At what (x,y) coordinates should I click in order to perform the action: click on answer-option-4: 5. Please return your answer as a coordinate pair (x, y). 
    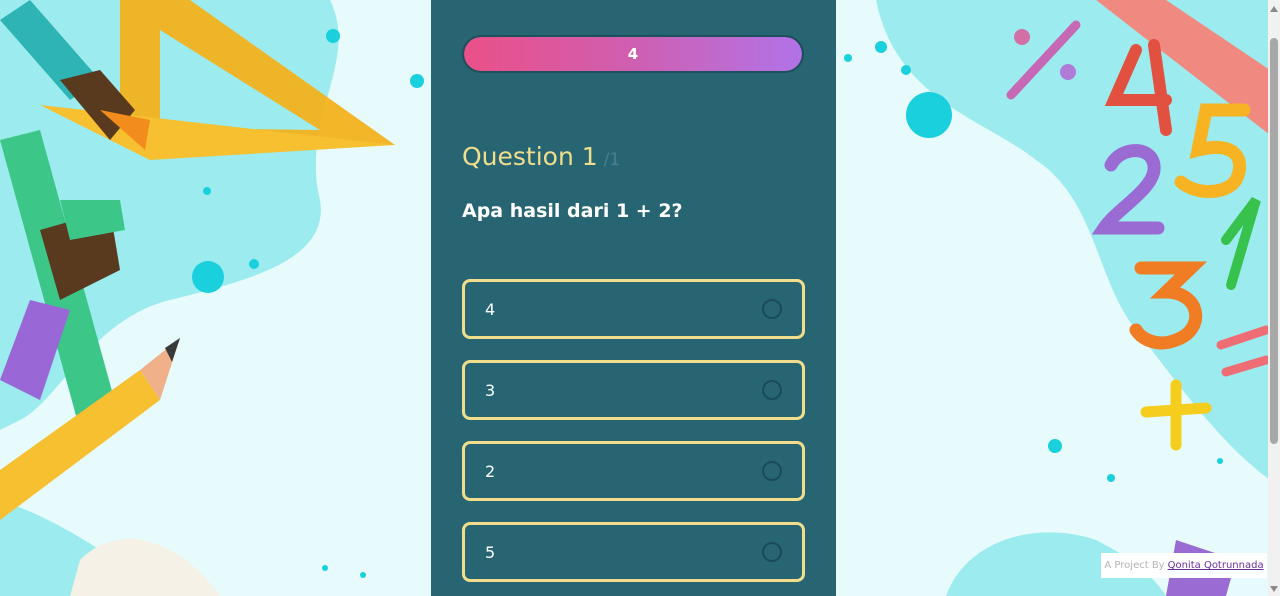
    Looking at the image, I should click on (633, 552).